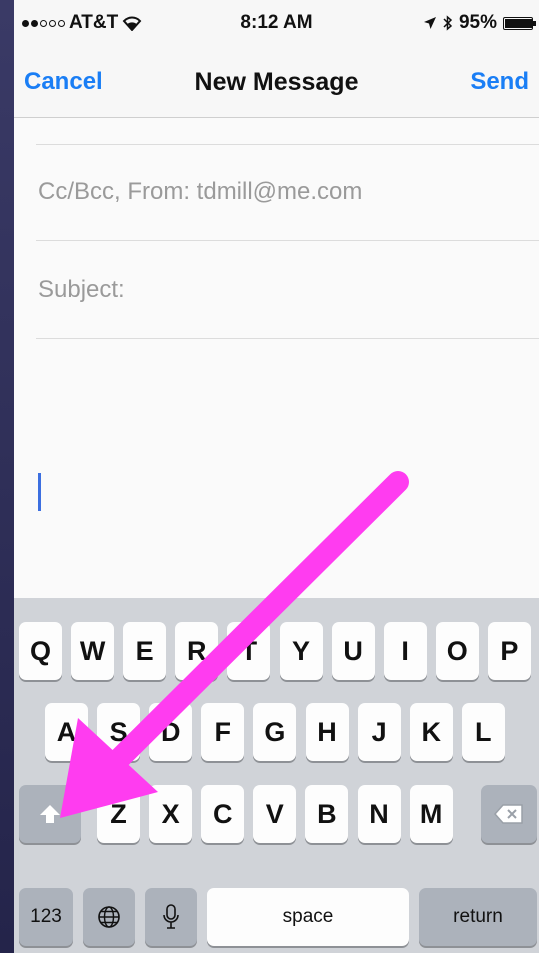 This screenshot has height=953, width=539. I want to click on battery-percent: 95%, so click(477, 22).